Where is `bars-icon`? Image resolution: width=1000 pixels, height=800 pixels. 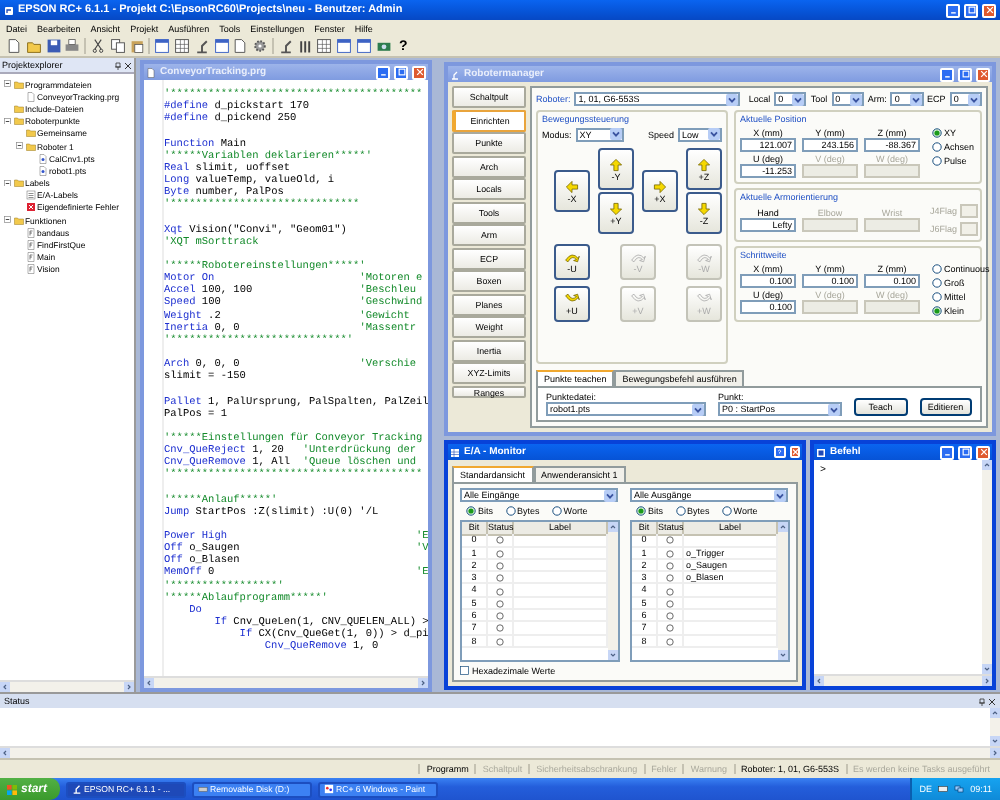
bars-icon is located at coordinates (305, 46).